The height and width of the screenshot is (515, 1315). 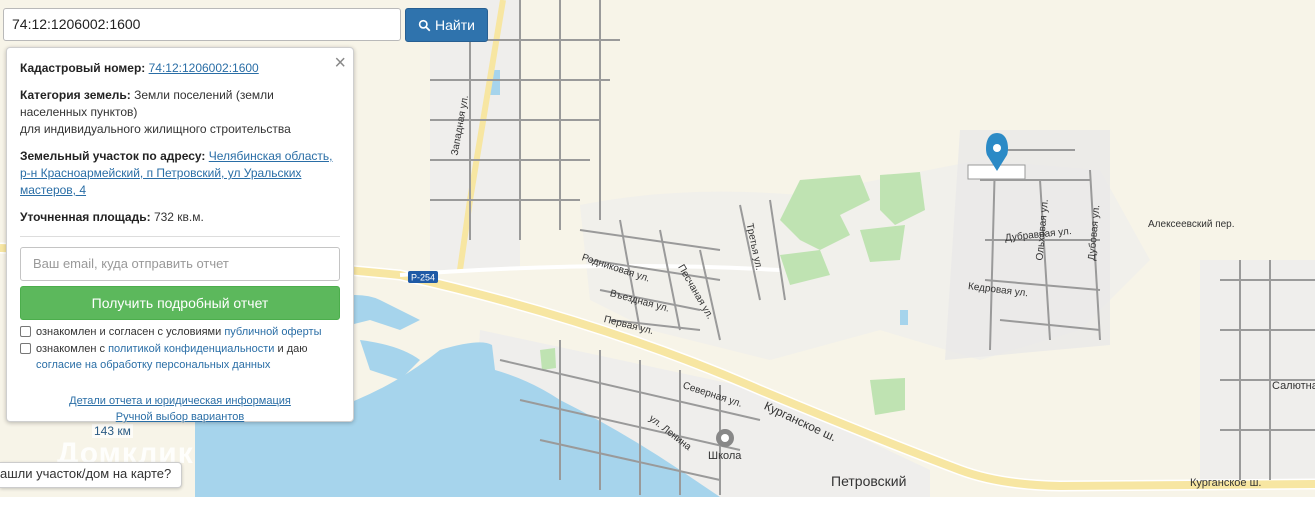 What do you see at coordinates (180, 303) in the screenshot?
I see `get-report-button: Получить подробный отчет` at bounding box center [180, 303].